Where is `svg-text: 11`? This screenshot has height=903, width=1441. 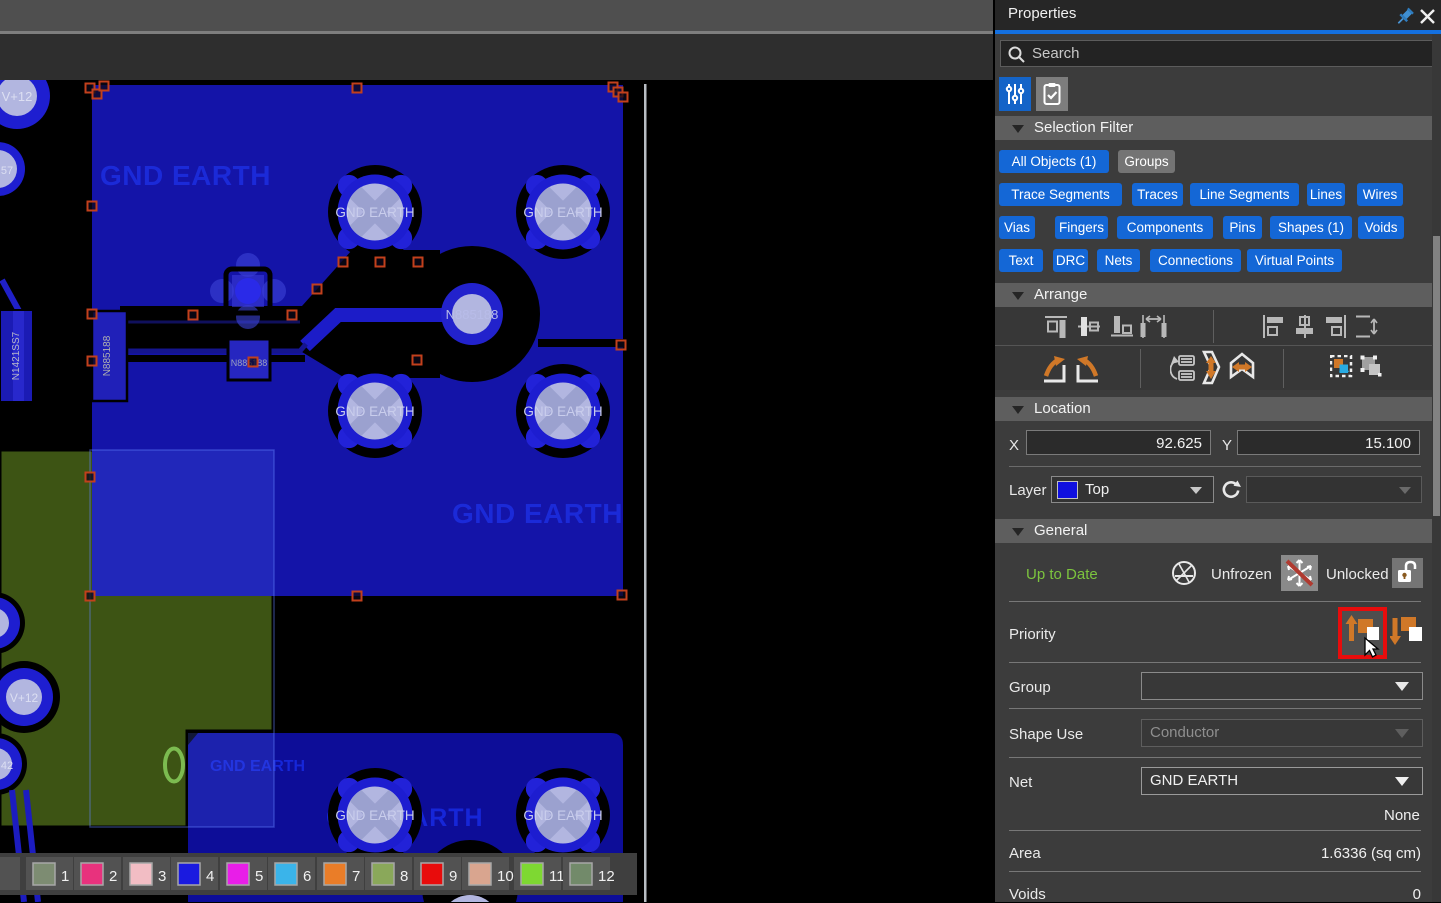
svg-text: 11 is located at coordinates (557, 876).